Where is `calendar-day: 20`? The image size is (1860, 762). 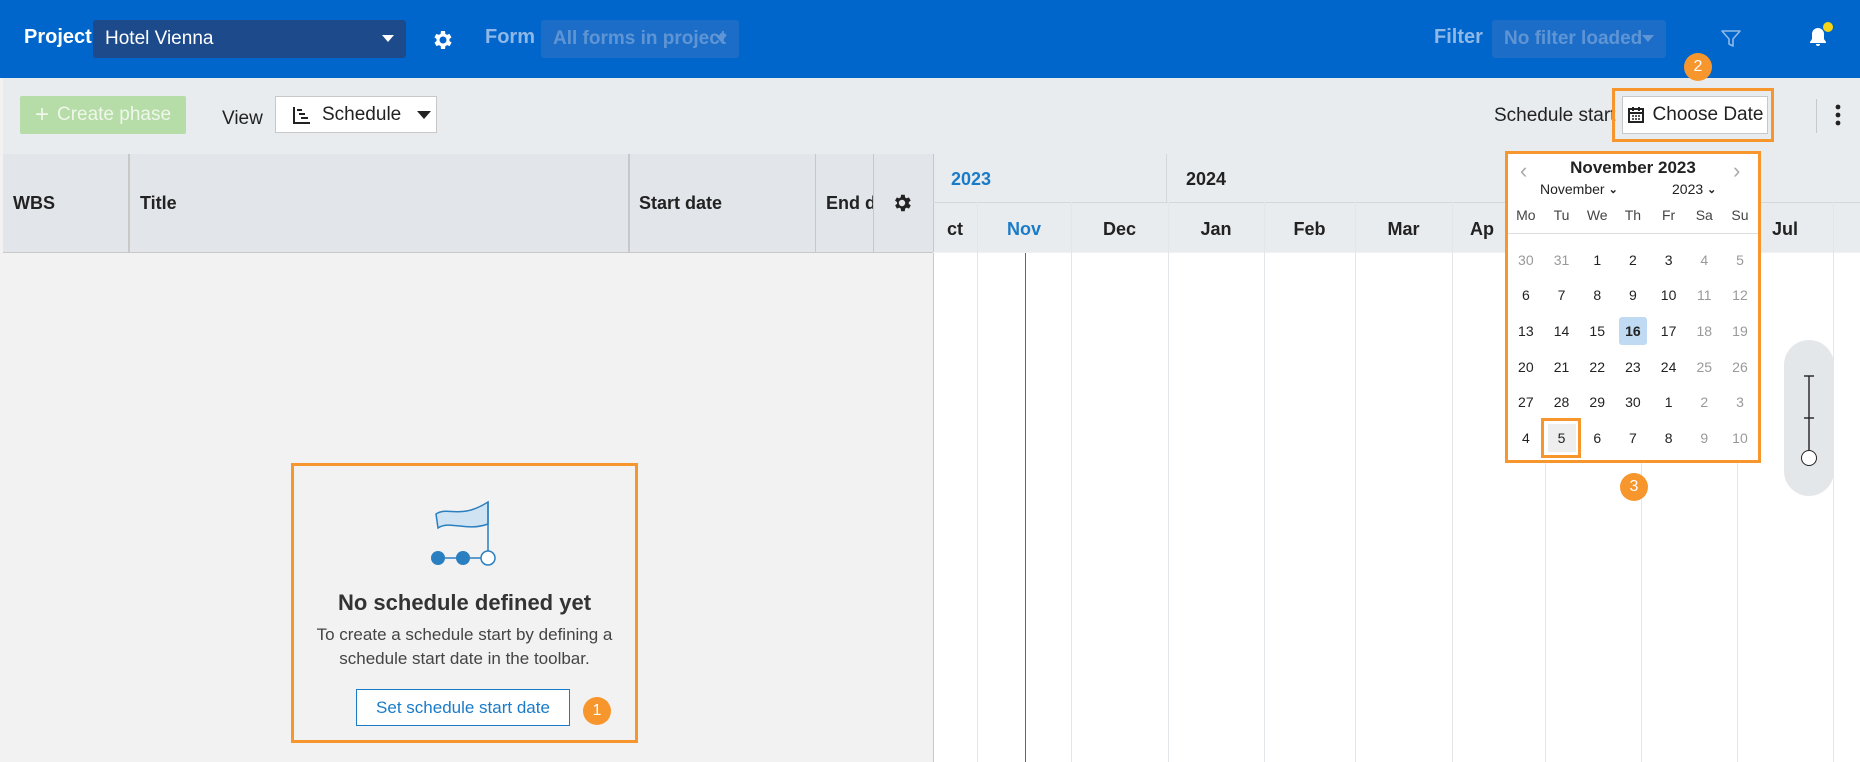
calendar-day: 20 is located at coordinates (1526, 367).